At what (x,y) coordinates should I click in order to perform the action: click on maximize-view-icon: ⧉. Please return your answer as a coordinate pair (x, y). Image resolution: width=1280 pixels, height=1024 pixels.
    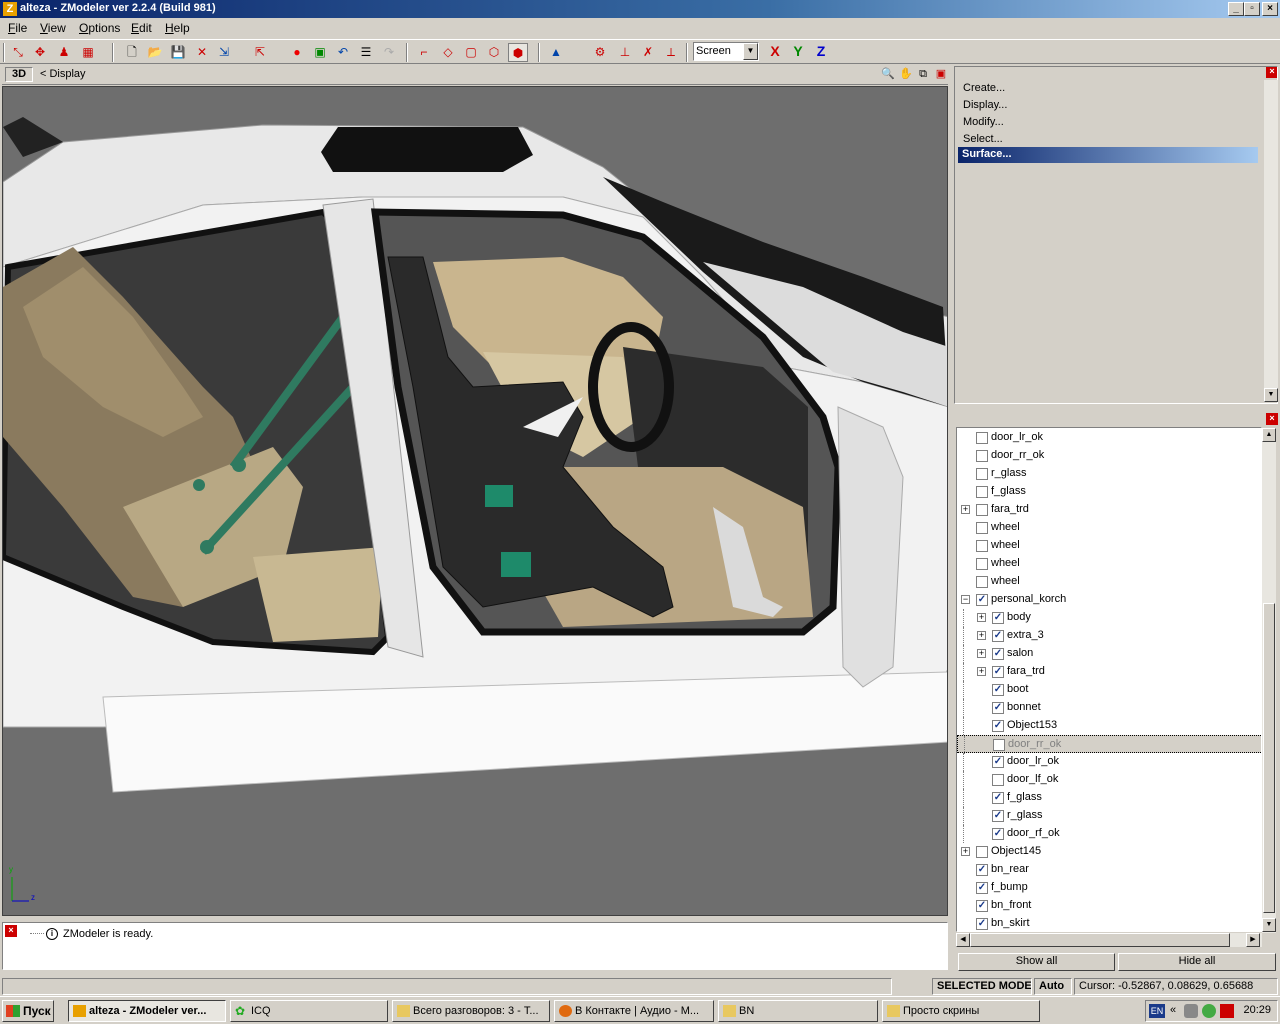
    Looking at the image, I should click on (923, 74).